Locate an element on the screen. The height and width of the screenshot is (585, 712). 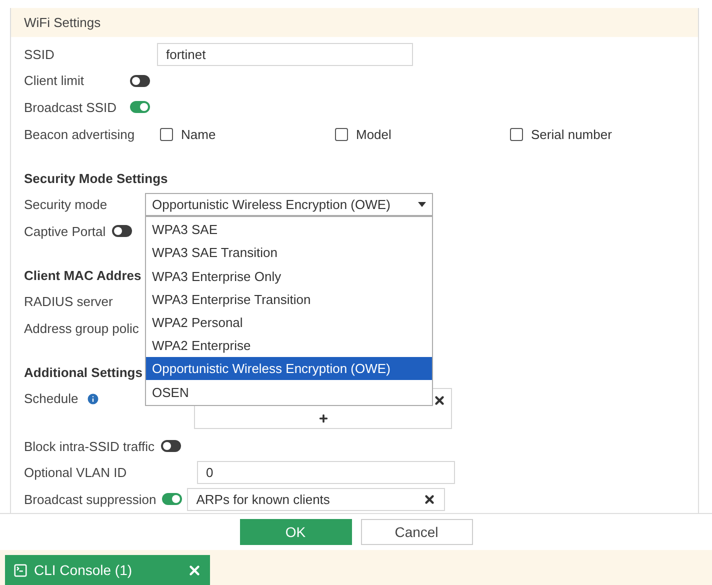
info-icon is located at coordinates (93, 399).